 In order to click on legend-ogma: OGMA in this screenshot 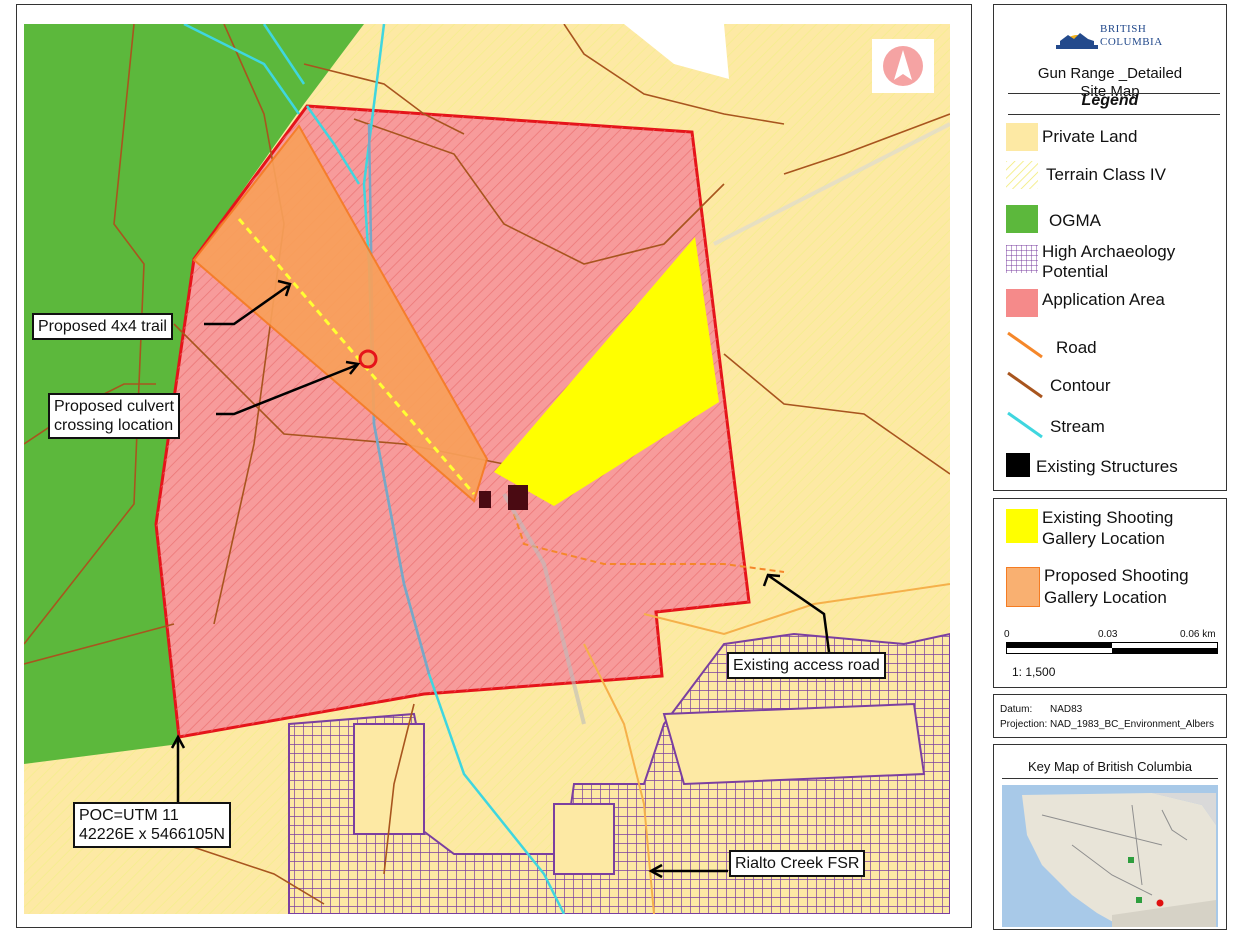, I will do `click(1075, 220)`.